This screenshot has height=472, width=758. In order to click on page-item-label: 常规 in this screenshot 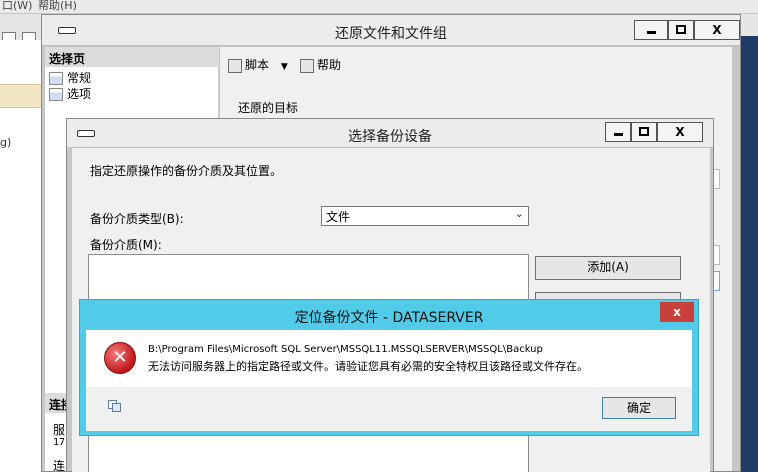, I will do `click(79, 78)`.